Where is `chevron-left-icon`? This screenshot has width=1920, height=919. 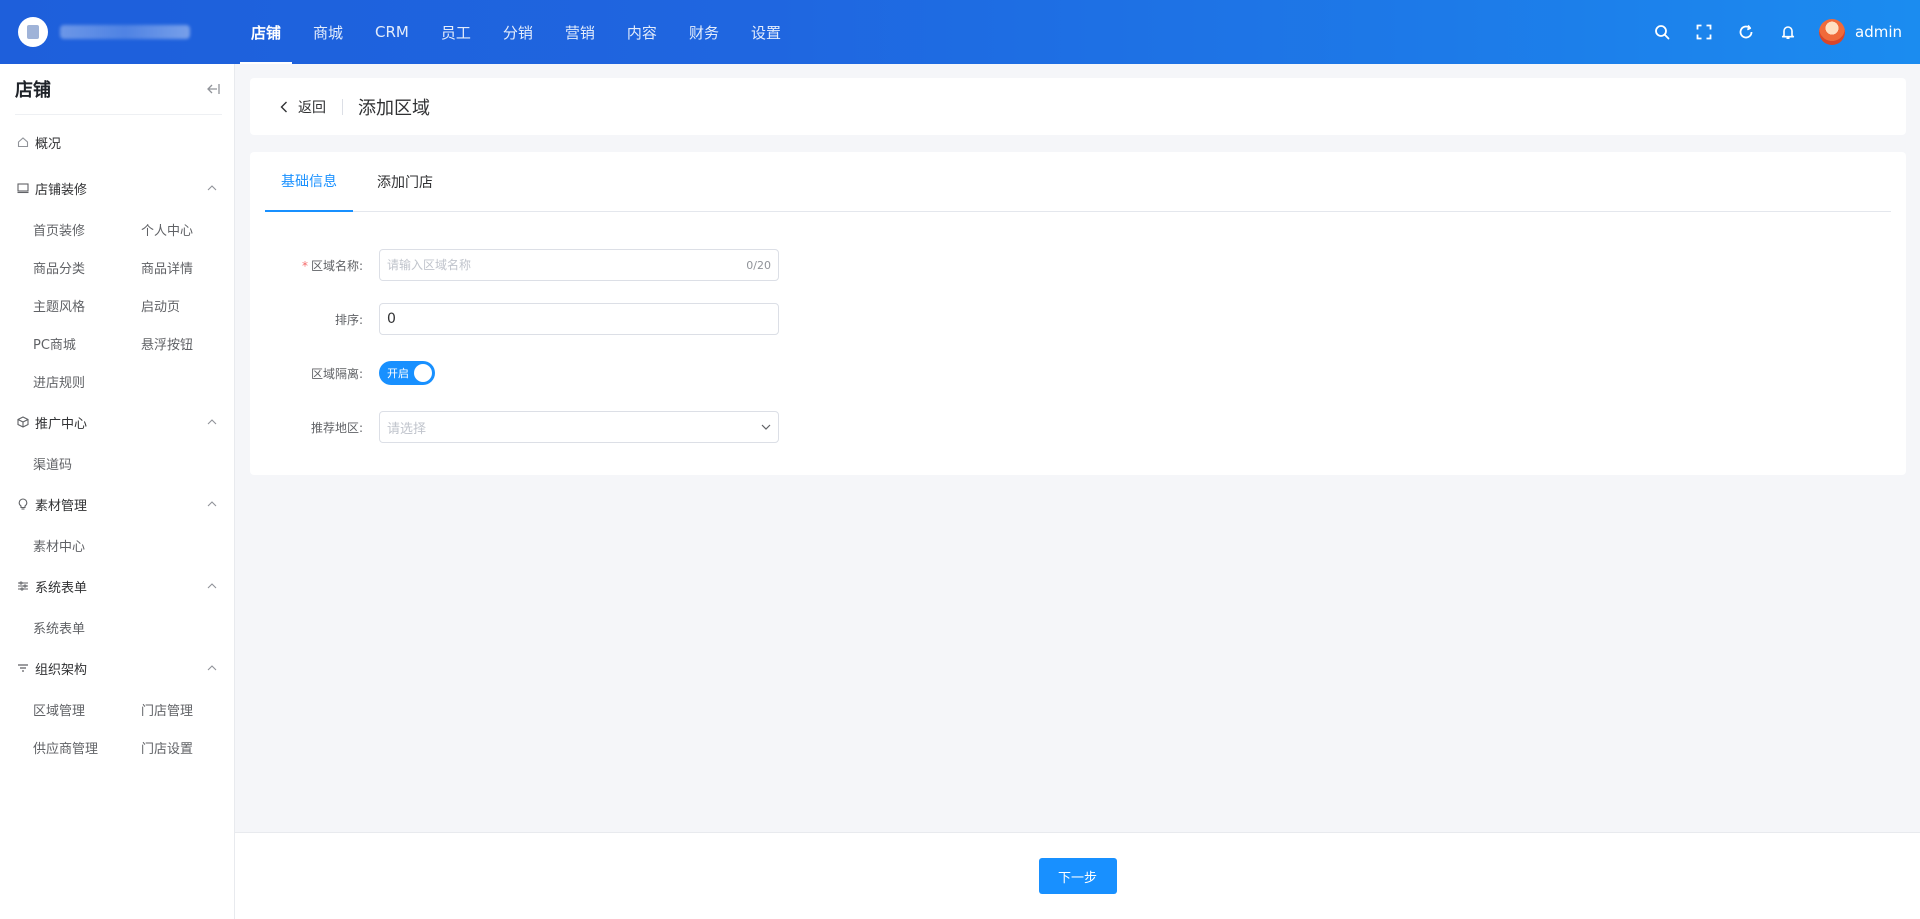 chevron-left-icon is located at coordinates (283, 106).